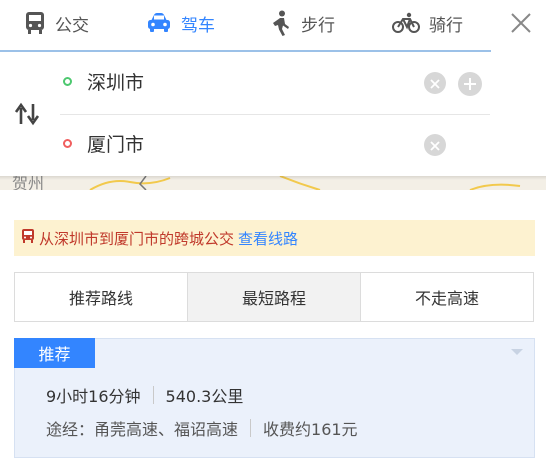  What do you see at coordinates (35, 23) in the screenshot?
I see `bus-icon` at bounding box center [35, 23].